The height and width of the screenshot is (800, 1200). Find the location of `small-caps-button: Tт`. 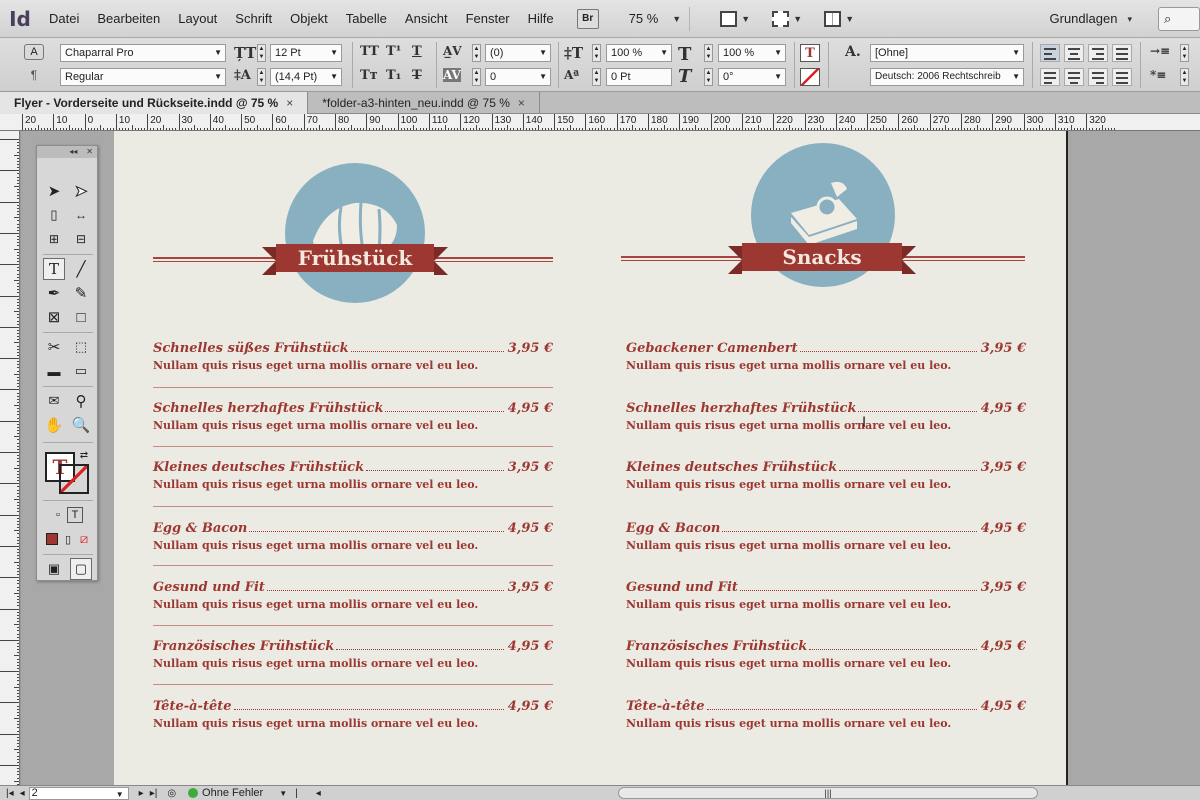

small-caps-button: Tт is located at coordinates (369, 75).